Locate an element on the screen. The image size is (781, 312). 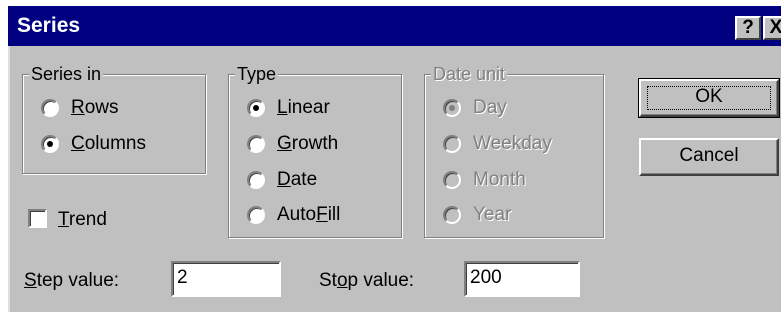
radio-linear: Linear is located at coordinates (317, 109).